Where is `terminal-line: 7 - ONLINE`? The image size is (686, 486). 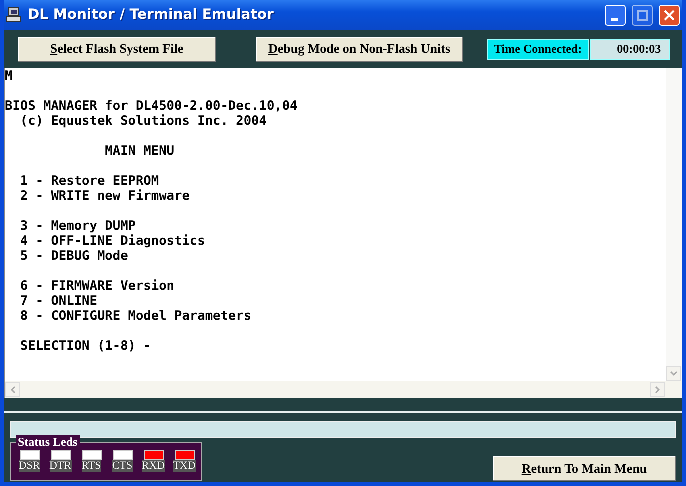 terminal-line: 7 - ONLINE is located at coordinates (58, 301).